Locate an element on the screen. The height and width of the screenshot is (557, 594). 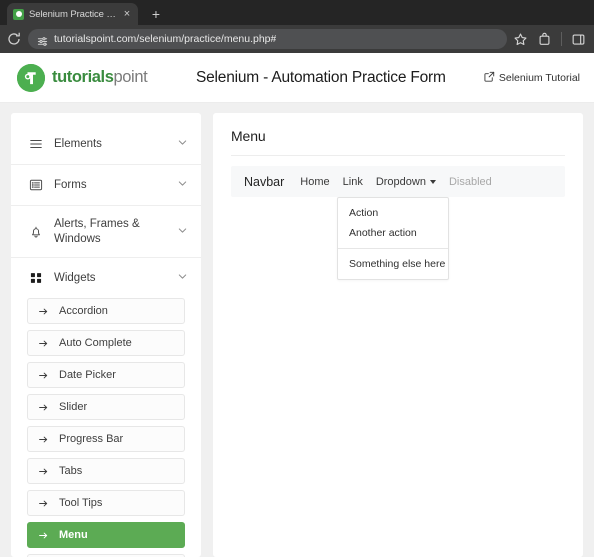
nav-link-link-label: Link is located at coordinates (352, 181).